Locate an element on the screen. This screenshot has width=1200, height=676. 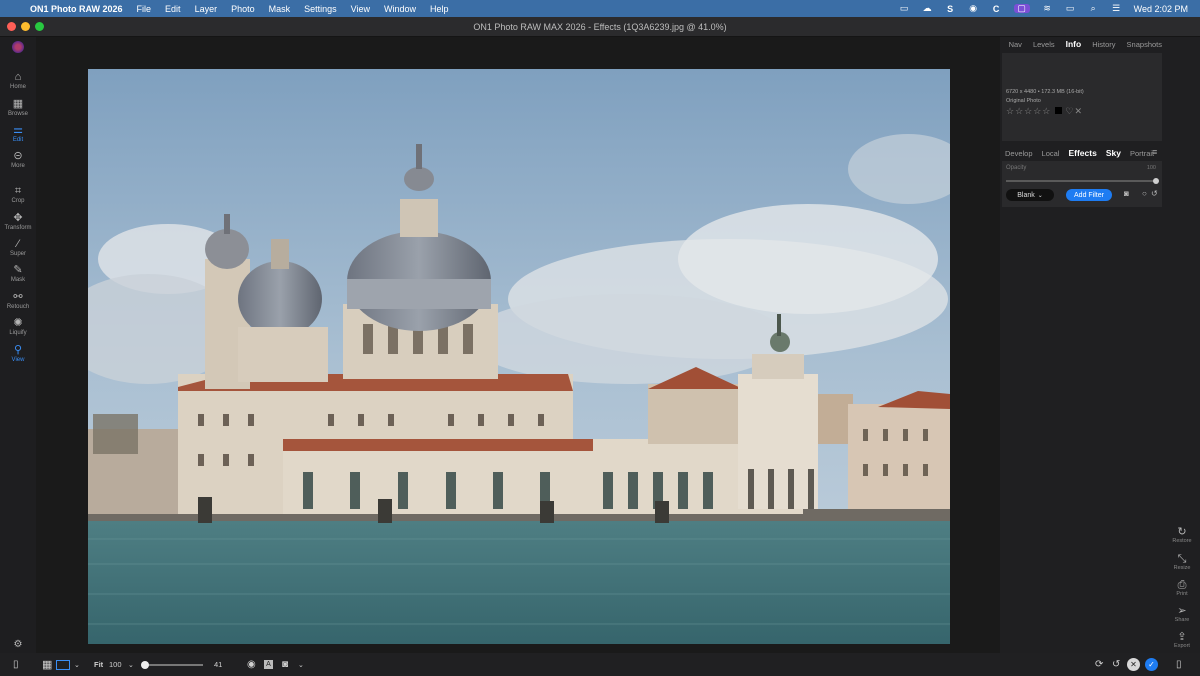
bandage-icon: ⚯ is located at coordinates (18, 297).